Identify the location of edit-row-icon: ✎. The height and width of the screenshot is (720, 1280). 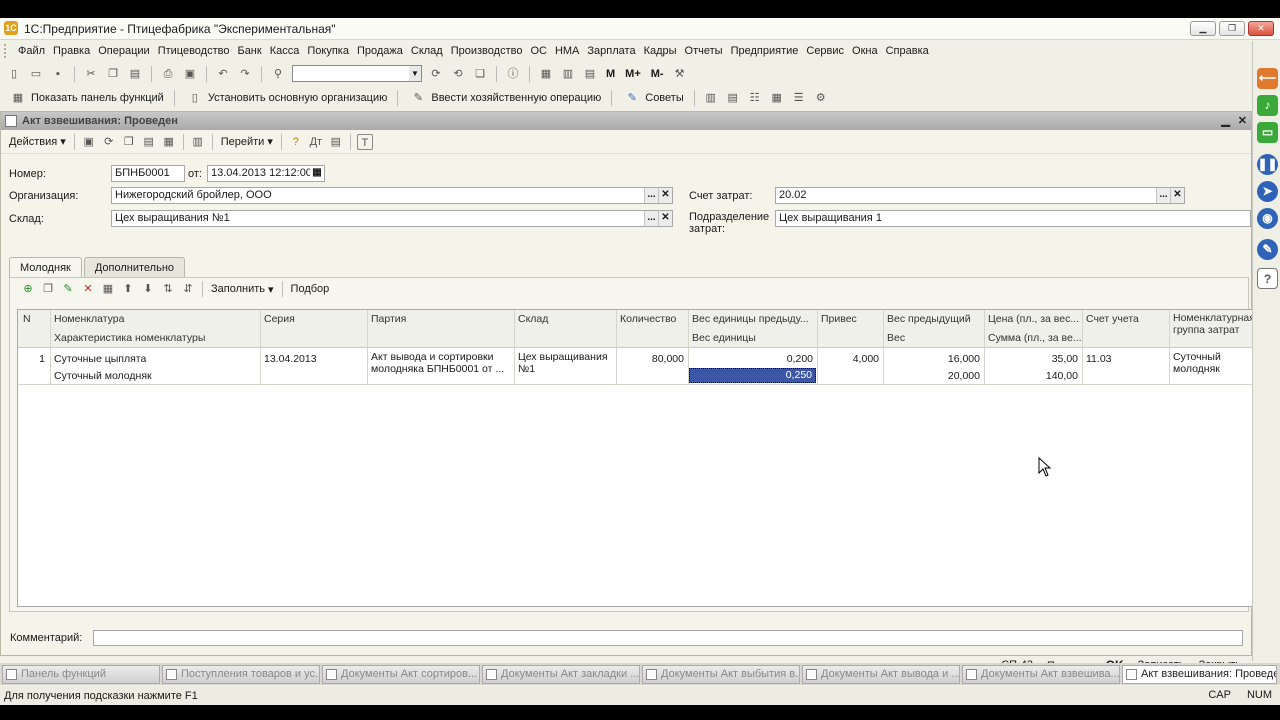
(68, 289).